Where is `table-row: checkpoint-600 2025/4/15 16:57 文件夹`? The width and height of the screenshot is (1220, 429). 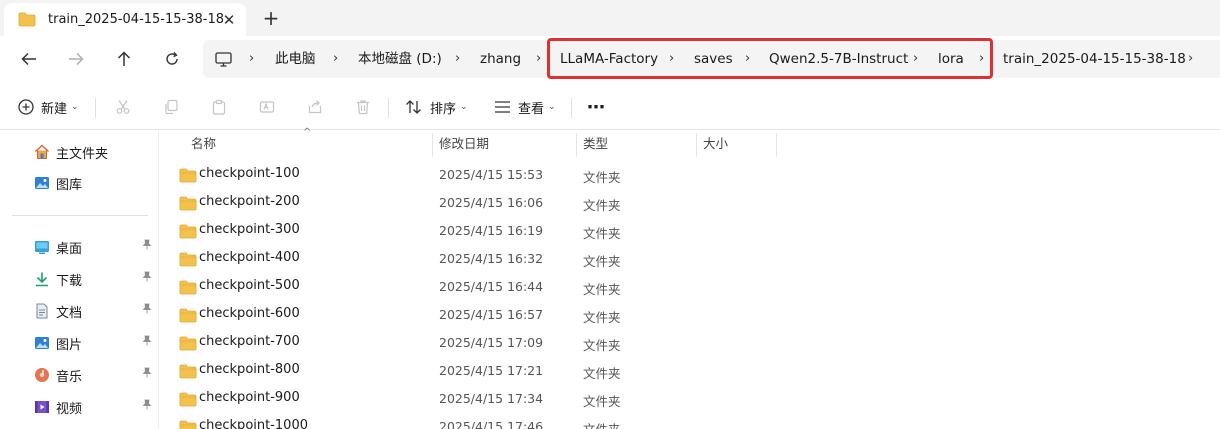 table-row: checkpoint-600 2025/4/15 16:57 文件夹 is located at coordinates (690, 315).